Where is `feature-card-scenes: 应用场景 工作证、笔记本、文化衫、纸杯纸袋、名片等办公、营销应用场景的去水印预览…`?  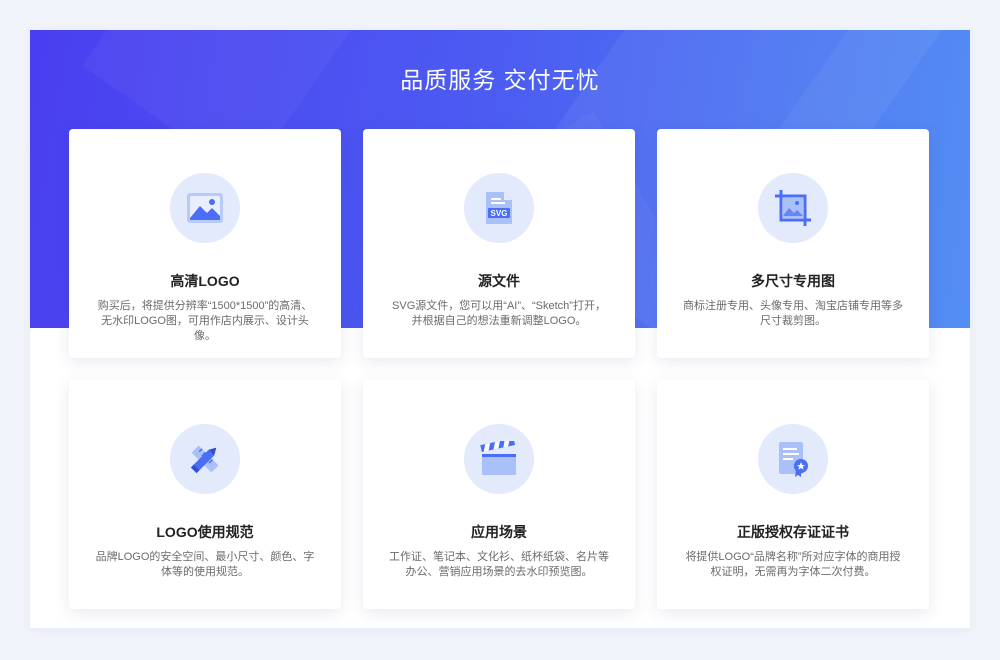
feature-card-scenes: 应用场景 工作证、笔记本、文化衫、纸杯纸袋、名片等办公、营销应用场景的去水印预览… is located at coordinates (499, 494).